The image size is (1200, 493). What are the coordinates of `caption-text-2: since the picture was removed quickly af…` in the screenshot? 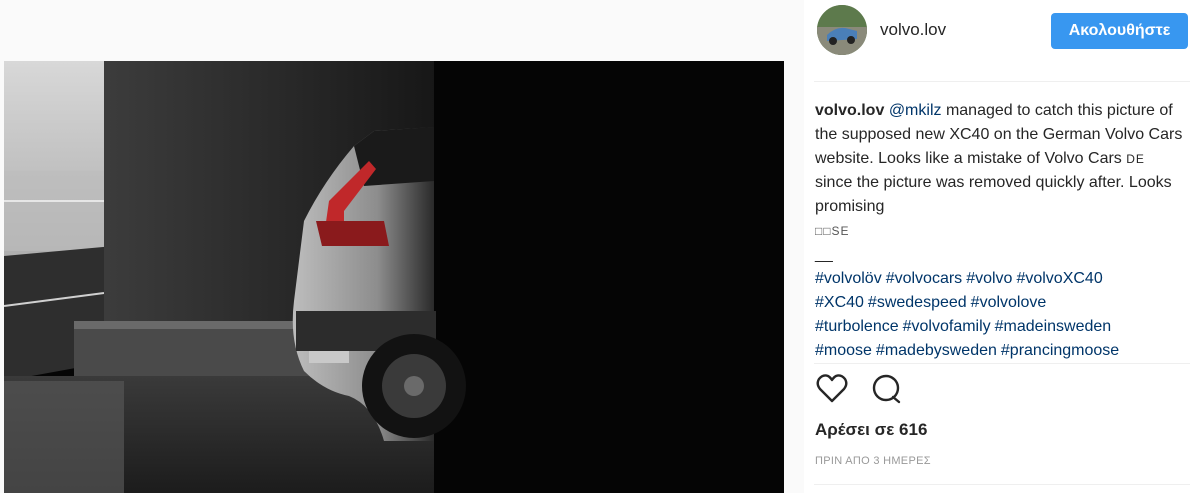 It's located at (993, 194).